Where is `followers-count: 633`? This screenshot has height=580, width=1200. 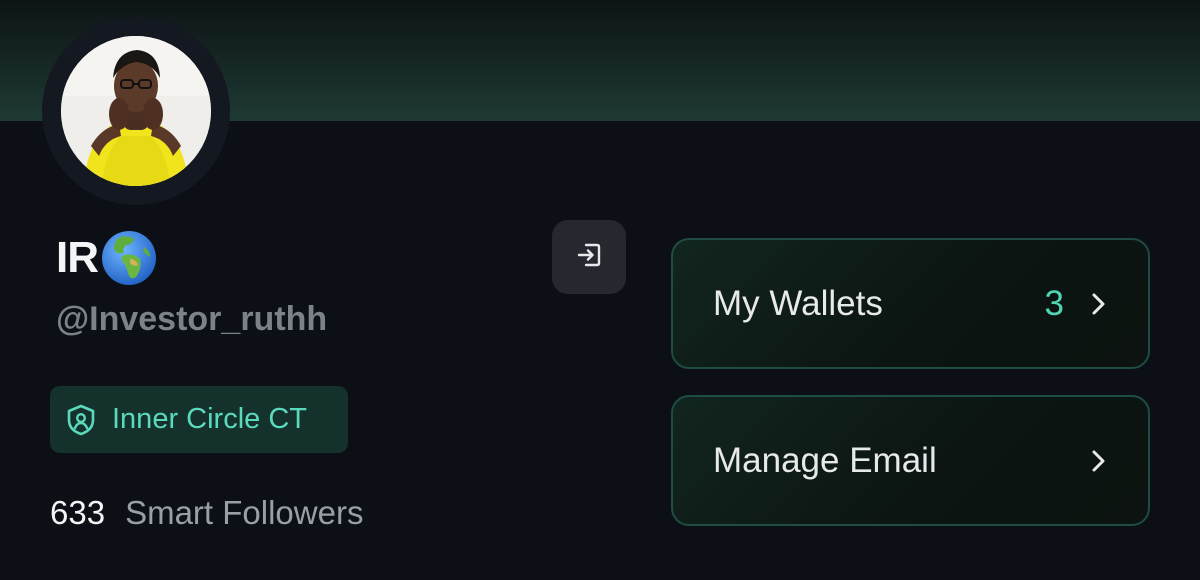 followers-count: 633 is located at coordinates (78, 512).